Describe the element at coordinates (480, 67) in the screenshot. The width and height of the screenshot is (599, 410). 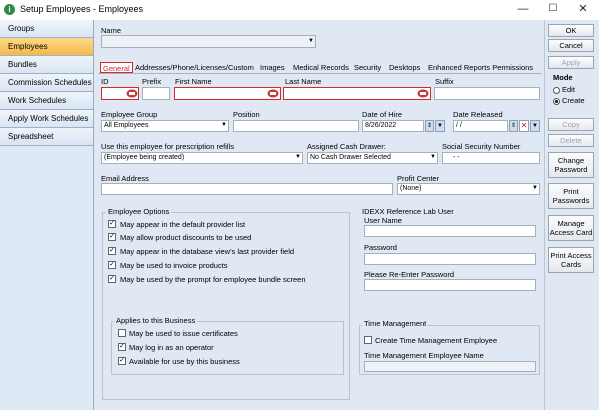
I see `tab-enhanced-reports: Enhanced Reports Permissions` at that location.